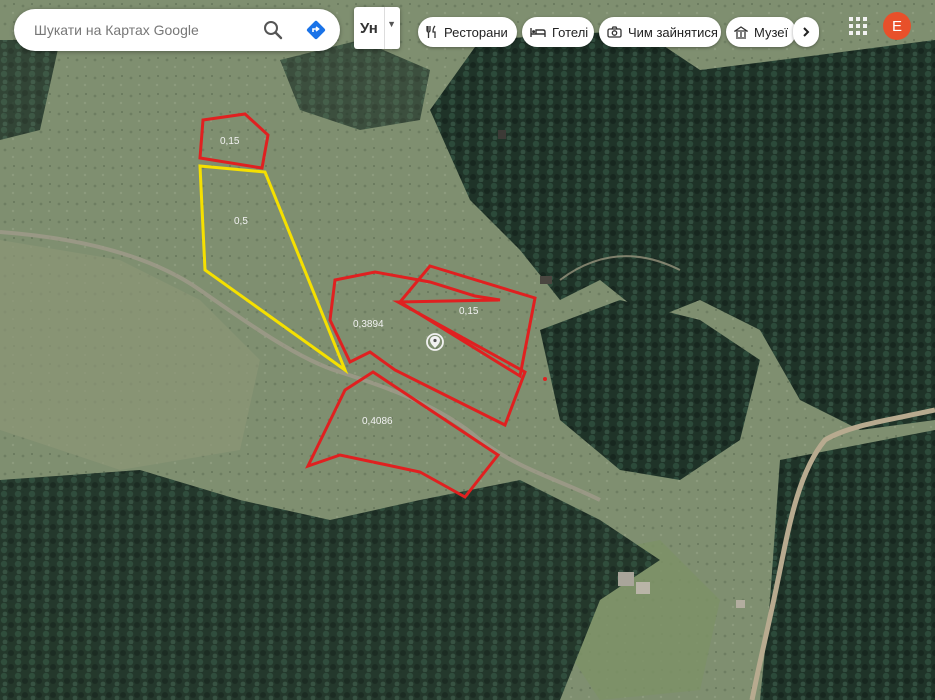 This screenshot has height=700, width=935. I want to click on search-input, so click(144, 30).